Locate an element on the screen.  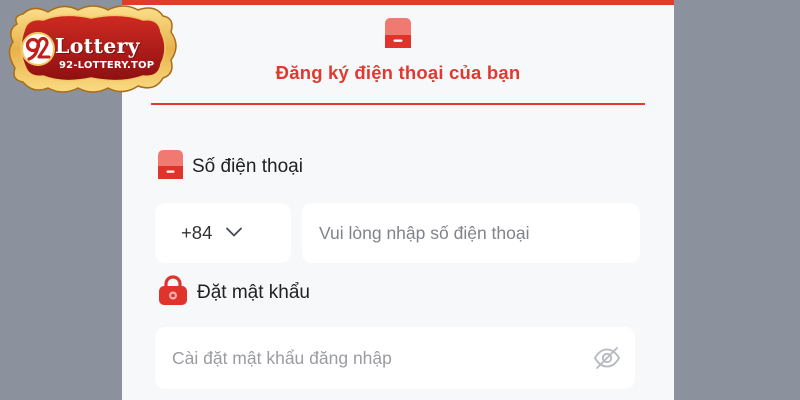
country-code-select: +84 is located at coordinates (223, 233).